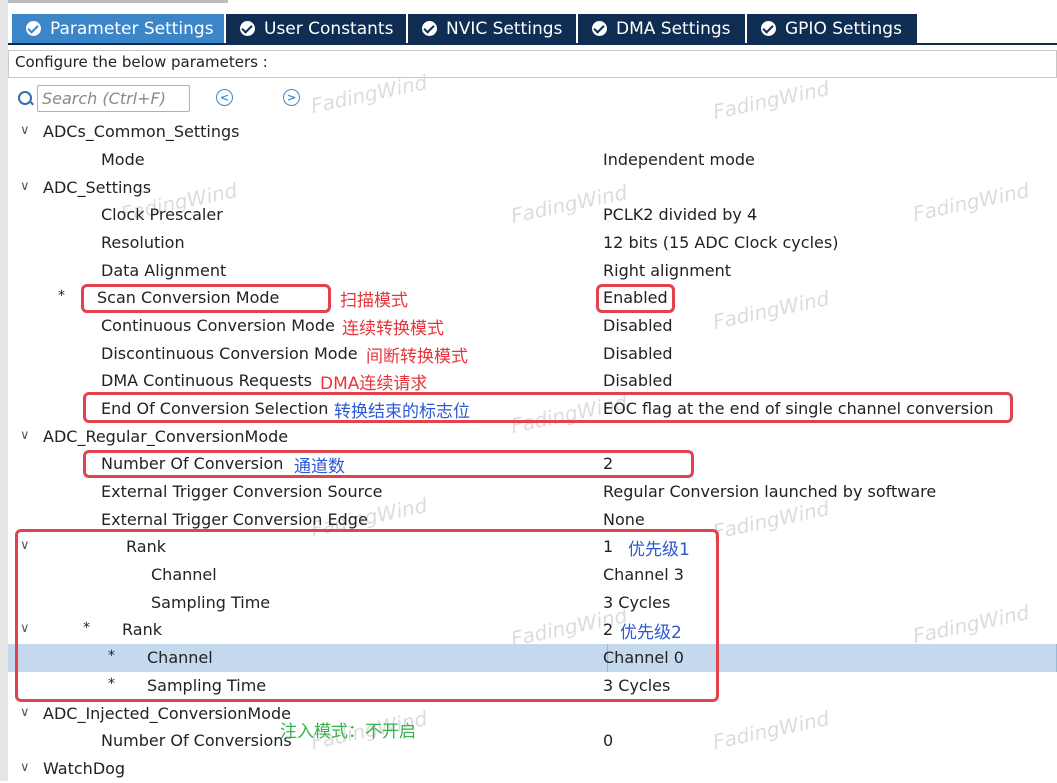 The width and height of the screenshot is (1057, 783). I want to click on tab-label: User Constants, so click(329, 28).